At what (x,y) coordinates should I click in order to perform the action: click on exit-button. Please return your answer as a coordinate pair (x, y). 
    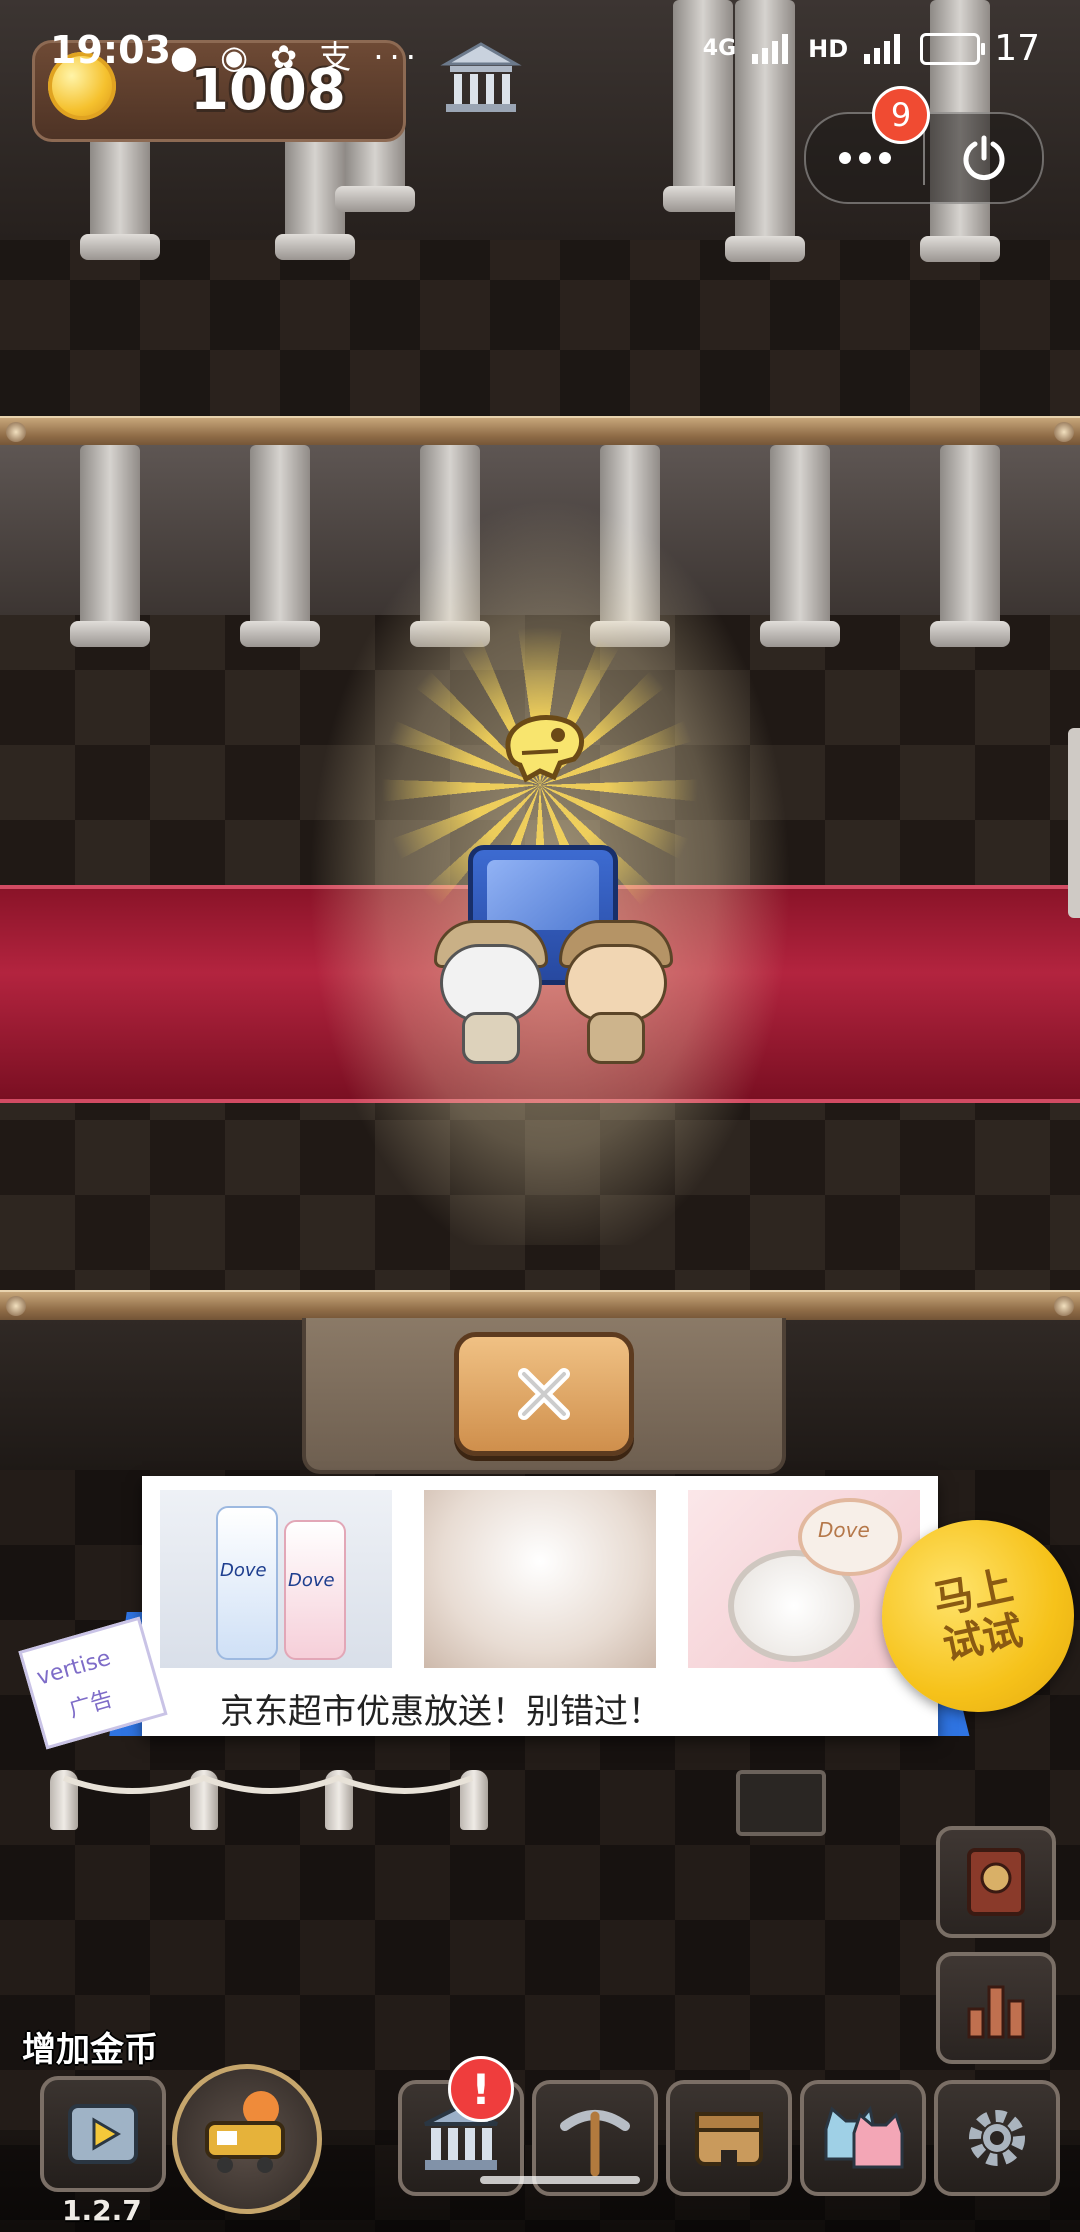
    Looking at the image, I should click on (983, 158).